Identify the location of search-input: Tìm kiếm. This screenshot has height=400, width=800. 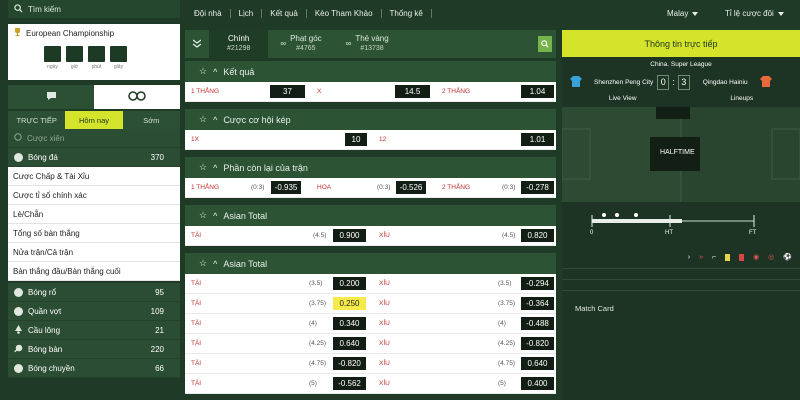
(44, 9).